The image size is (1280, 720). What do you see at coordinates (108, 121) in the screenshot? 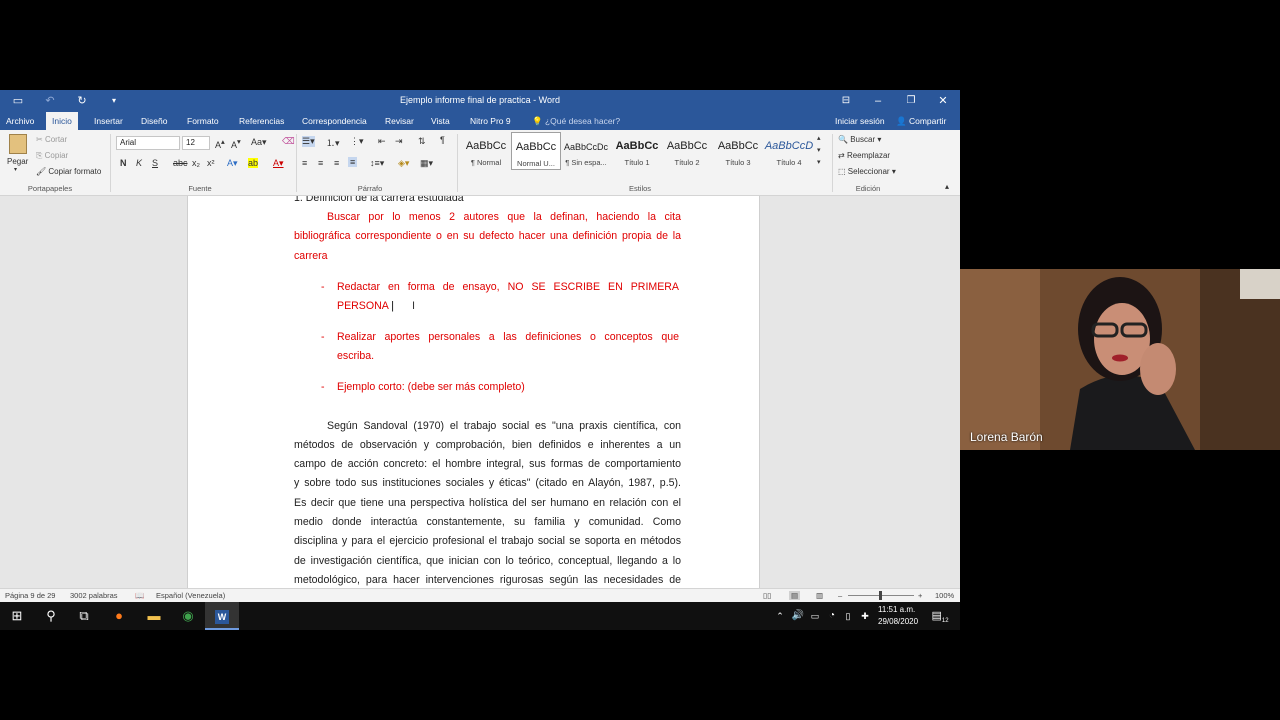
I see `tab-insertar: Insertar` at bounding box center [108, 121].